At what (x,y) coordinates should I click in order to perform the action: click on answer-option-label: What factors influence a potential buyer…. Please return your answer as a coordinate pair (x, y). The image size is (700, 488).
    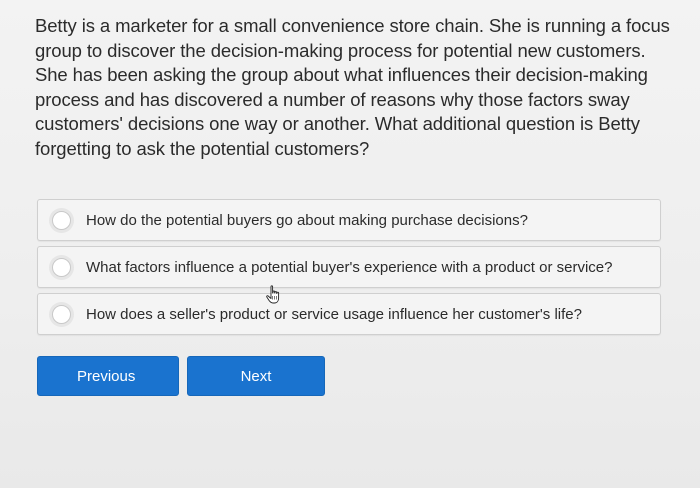
    Looking at the image, I should click on (349, 267).